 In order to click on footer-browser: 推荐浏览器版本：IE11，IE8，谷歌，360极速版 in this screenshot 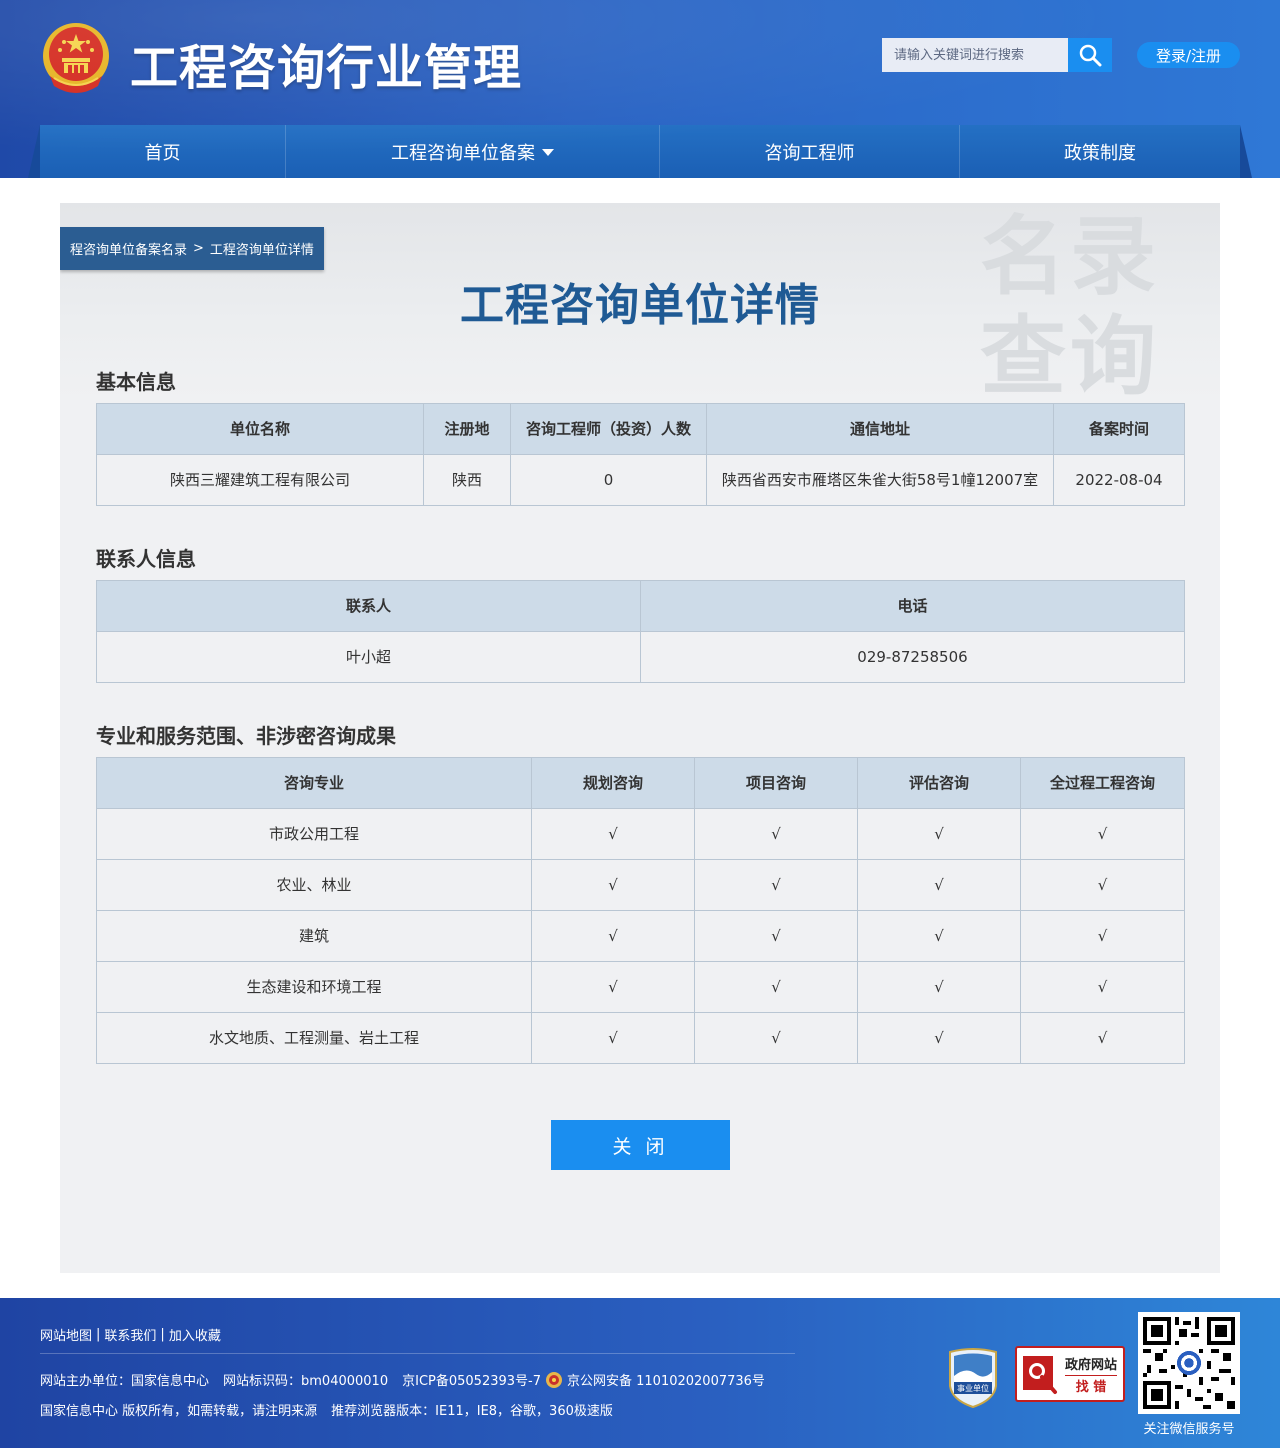, I will do `click(472, 1411)`.